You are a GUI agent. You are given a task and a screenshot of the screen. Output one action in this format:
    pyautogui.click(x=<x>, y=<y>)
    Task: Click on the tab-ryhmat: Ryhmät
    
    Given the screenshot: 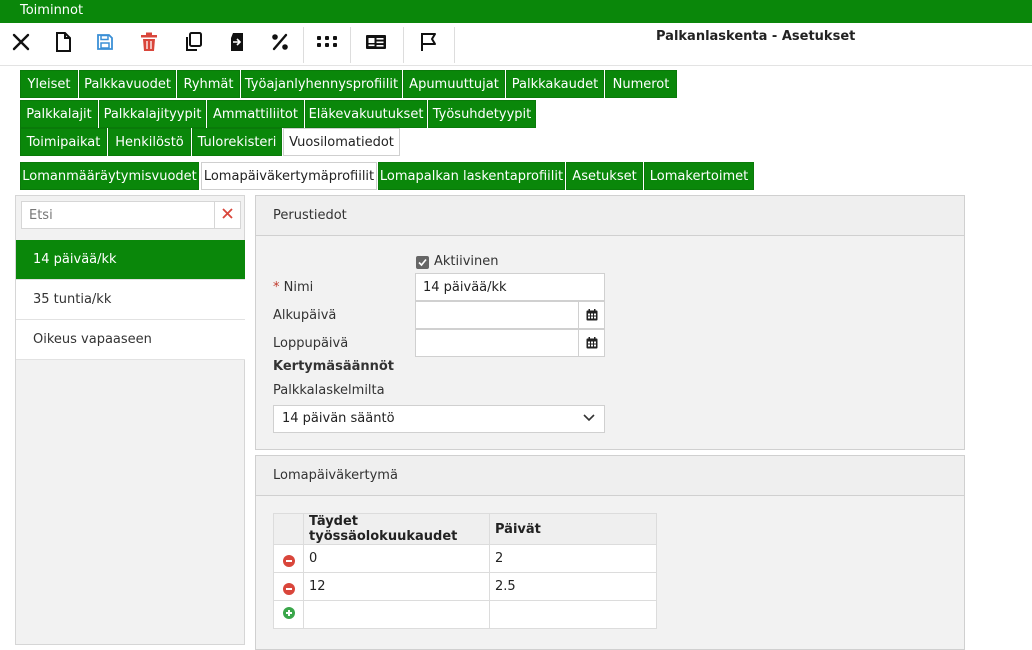 What is the action you would take?
    pyautogui.click(x=208, y=84)
    